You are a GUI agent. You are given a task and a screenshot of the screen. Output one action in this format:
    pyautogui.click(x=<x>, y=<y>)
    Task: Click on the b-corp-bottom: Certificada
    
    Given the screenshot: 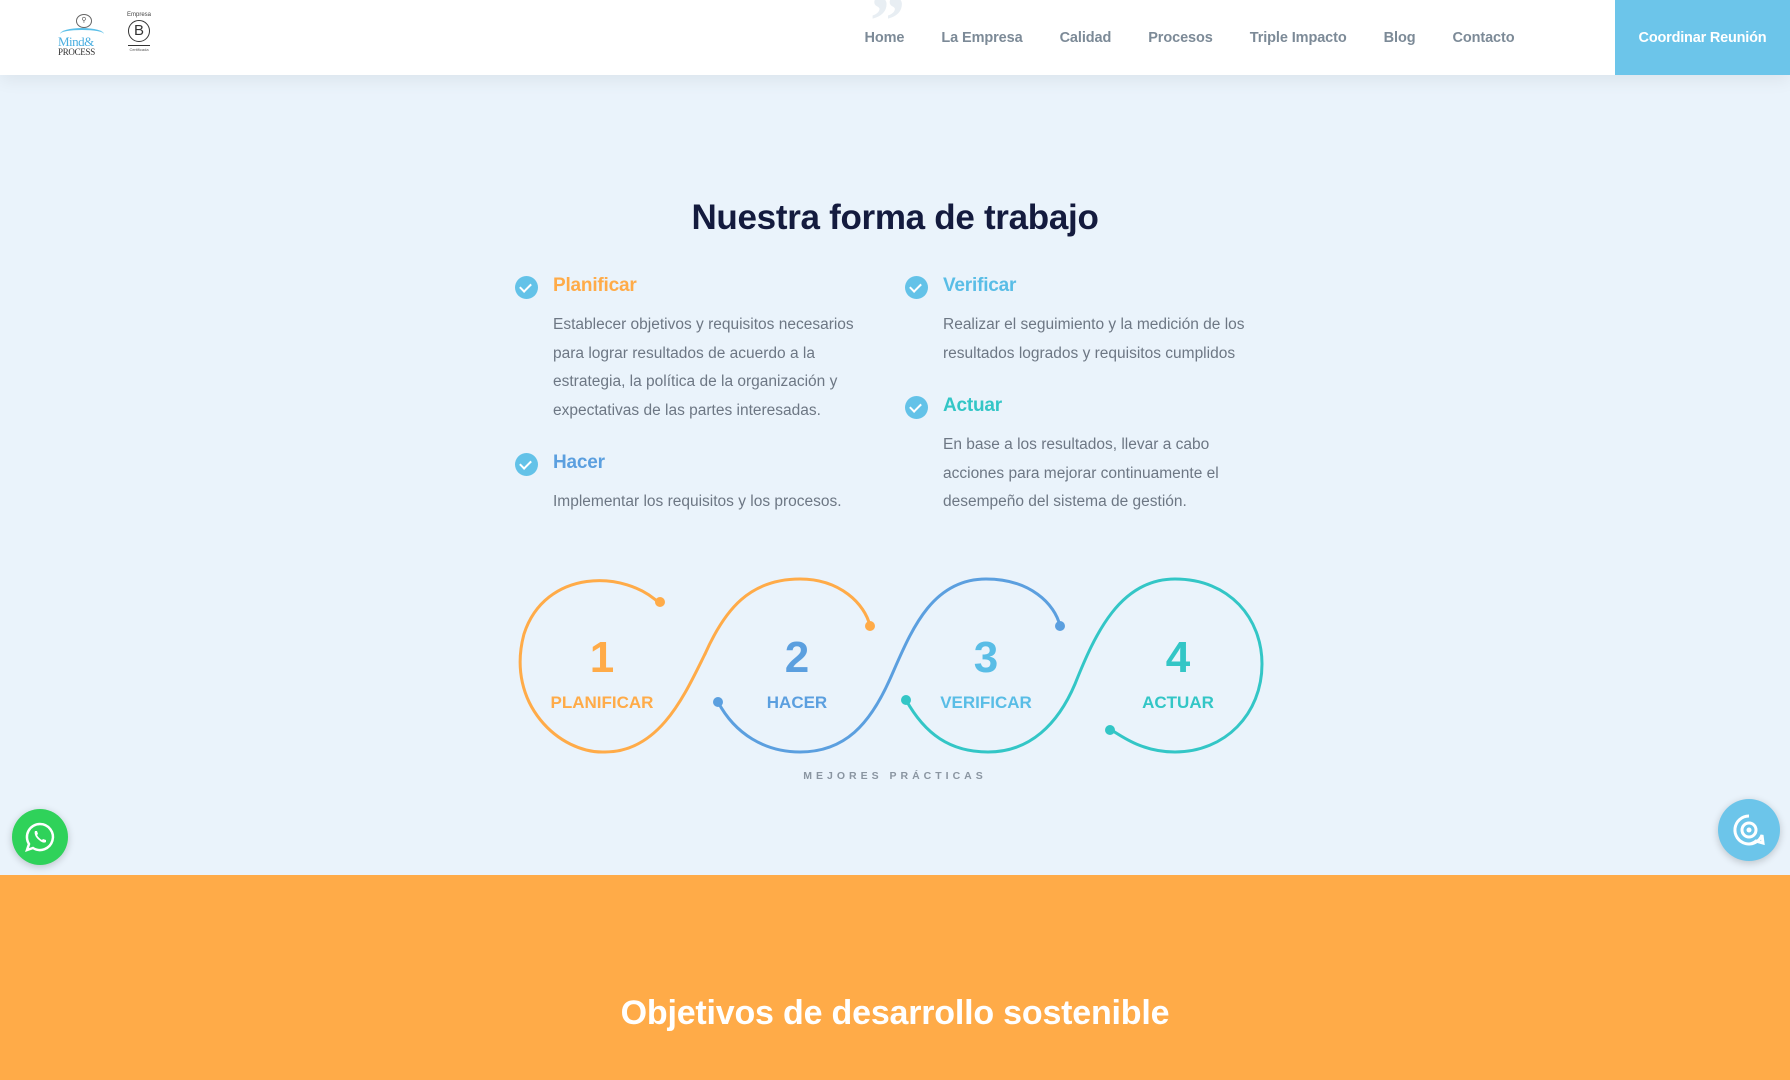 What is the action you would take?
    pyautogui.click(x=139, y=49)
    